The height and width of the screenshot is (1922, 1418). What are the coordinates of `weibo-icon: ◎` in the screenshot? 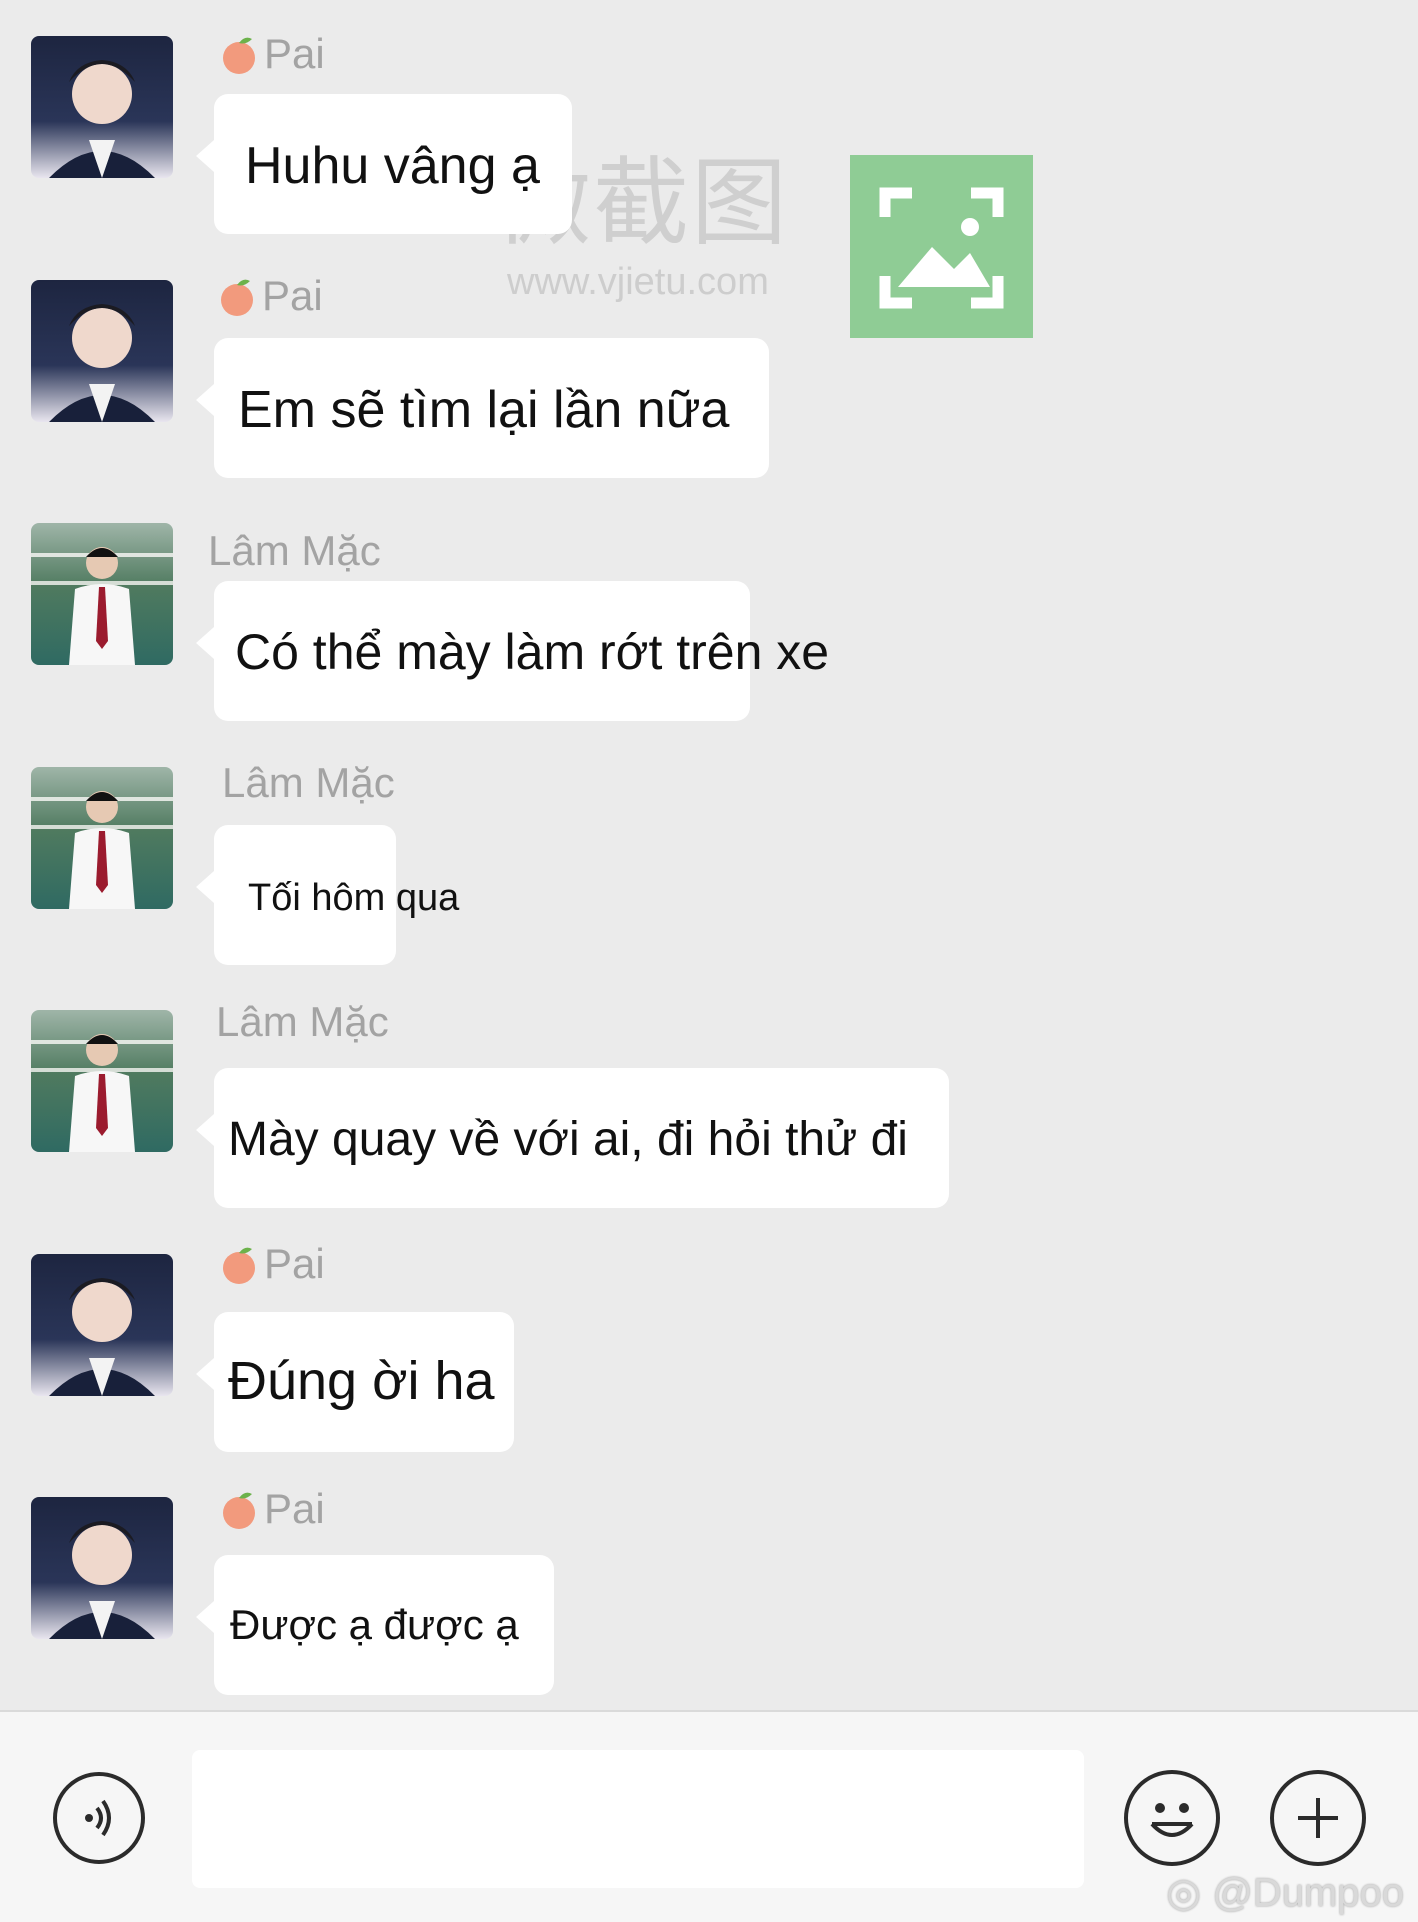 It's located at (1184, 1893).